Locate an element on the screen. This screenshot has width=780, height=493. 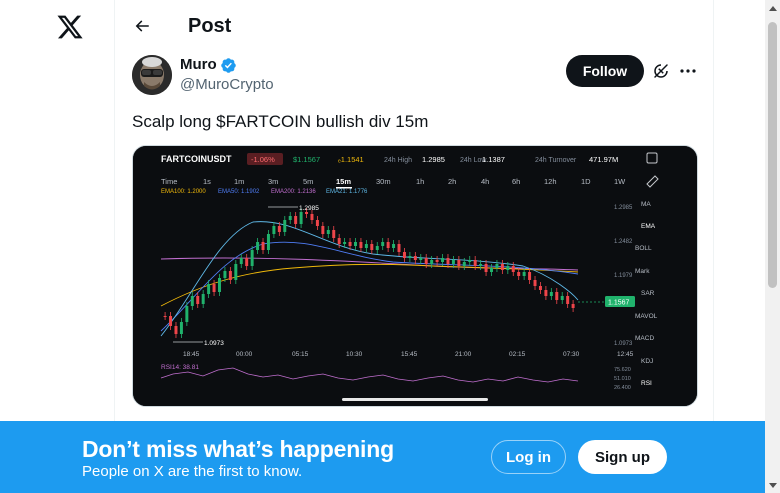
avatar is located at coordinates (152, 75).